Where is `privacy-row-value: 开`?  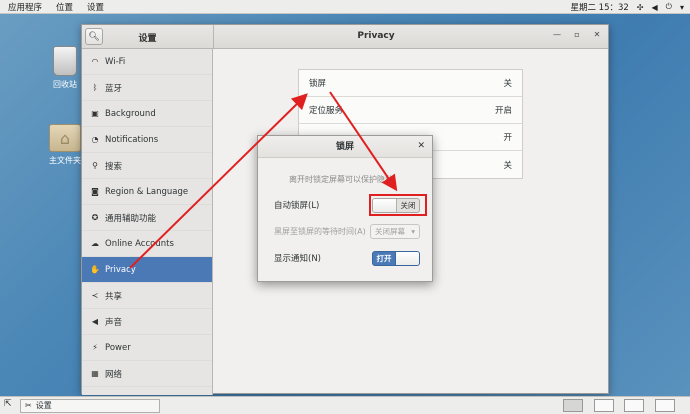
privacy-row-value: 开 is located at coordinates (507, 138).